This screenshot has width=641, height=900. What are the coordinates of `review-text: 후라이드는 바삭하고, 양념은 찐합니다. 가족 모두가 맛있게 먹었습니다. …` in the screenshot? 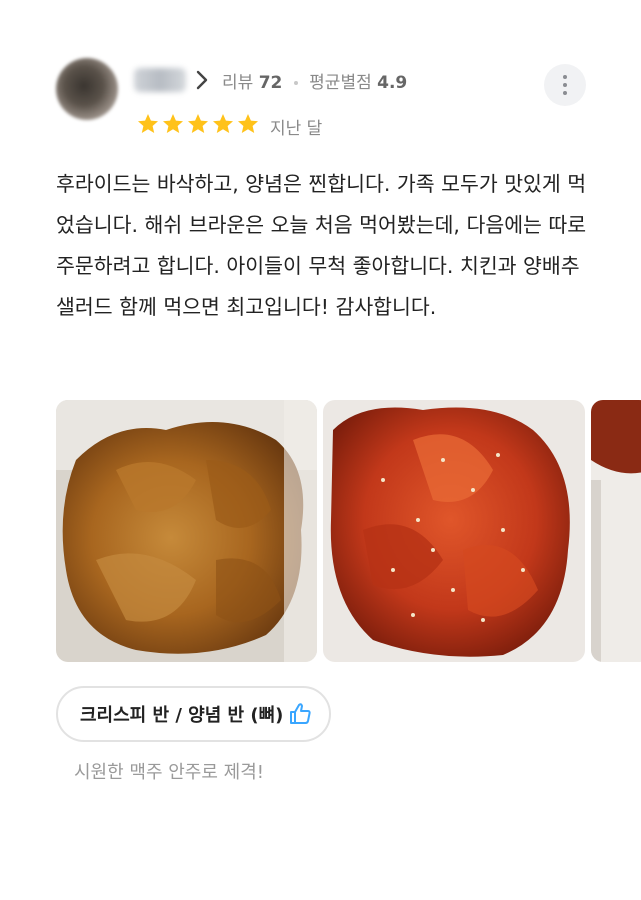 It's located at (321, 245).